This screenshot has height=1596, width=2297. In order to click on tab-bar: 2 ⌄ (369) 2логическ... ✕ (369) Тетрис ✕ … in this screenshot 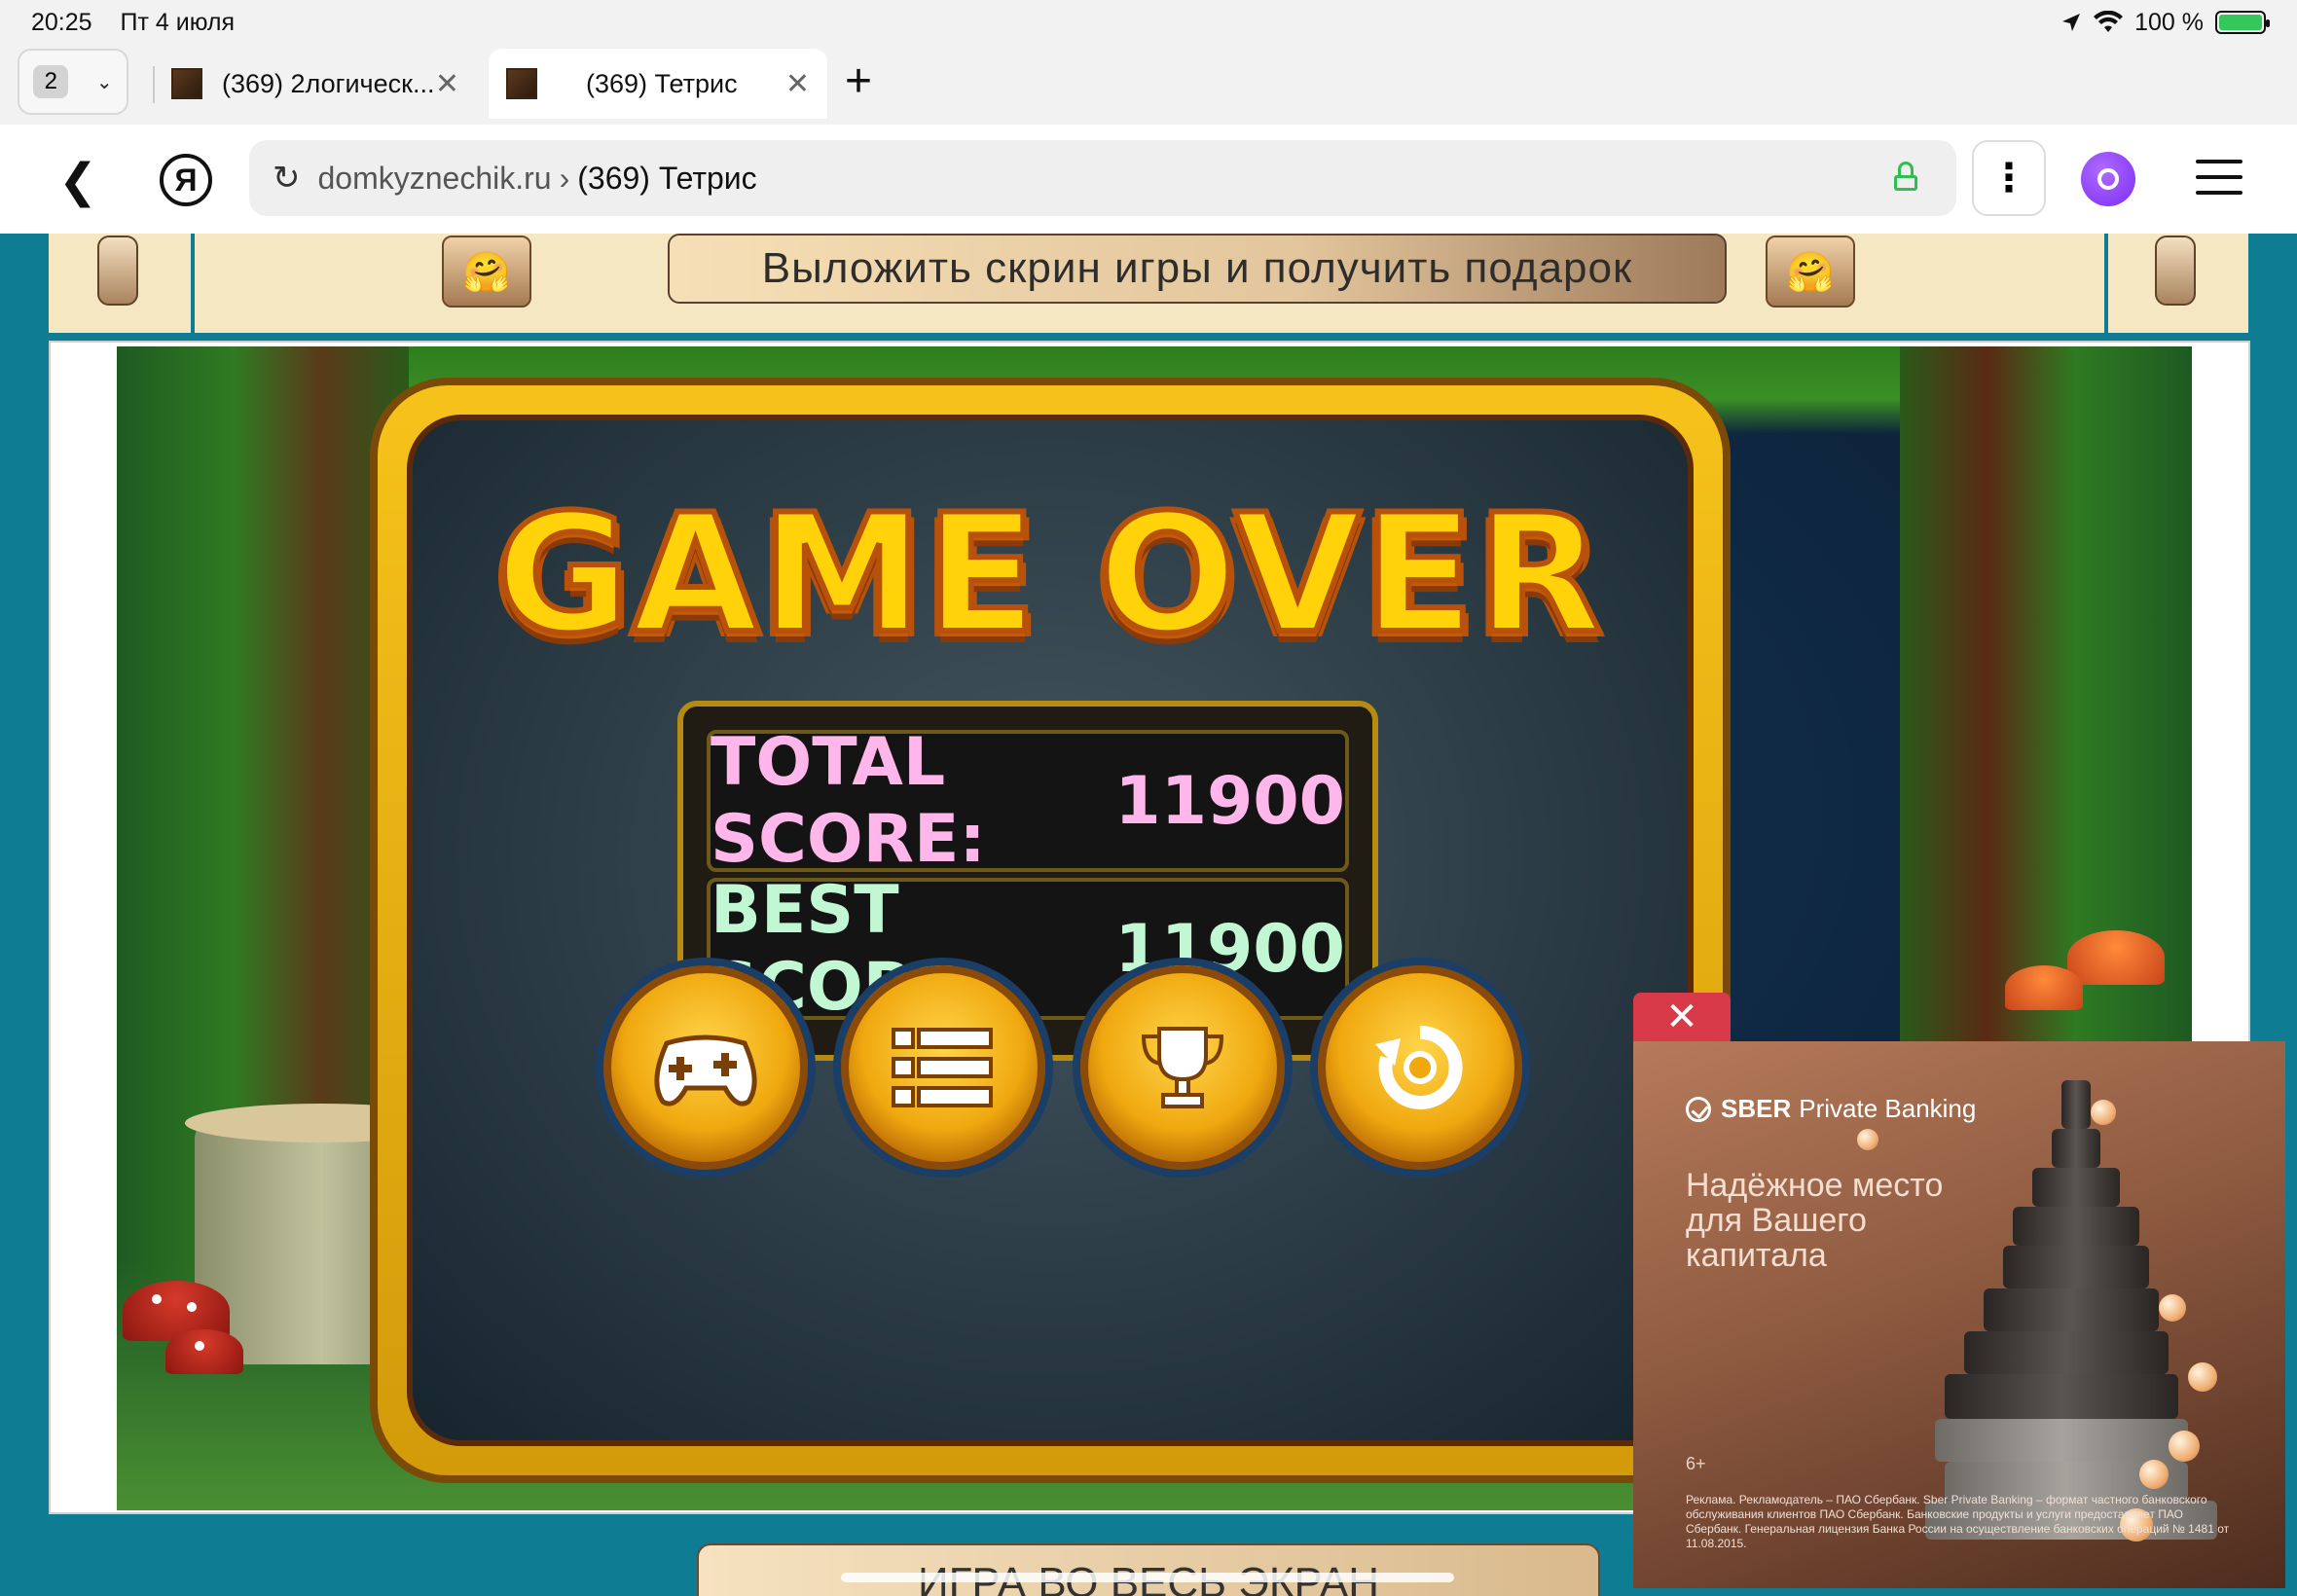, I will do `click(1148, 85)`.